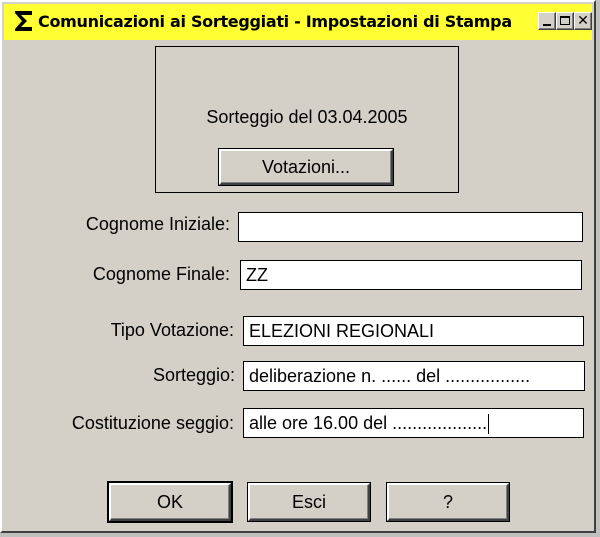  Describe the element at coordinates (157, 224) in the screenshot. I see `cognome-iniziale-label: Cognome Iniziale:` at that location.